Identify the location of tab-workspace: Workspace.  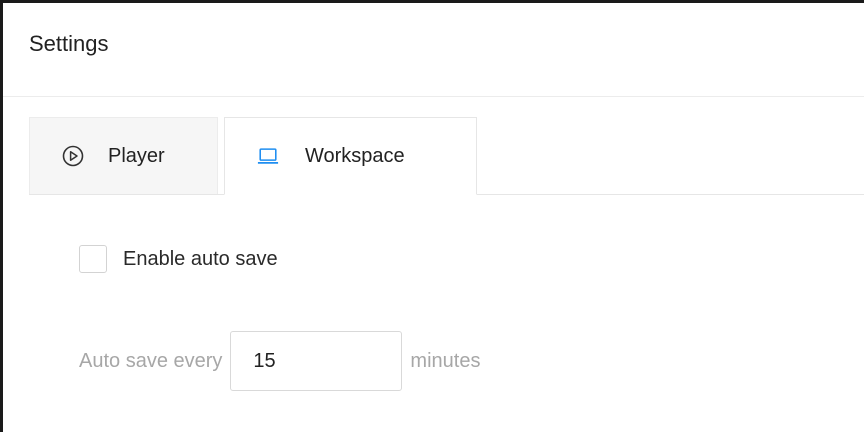
(350, 156).